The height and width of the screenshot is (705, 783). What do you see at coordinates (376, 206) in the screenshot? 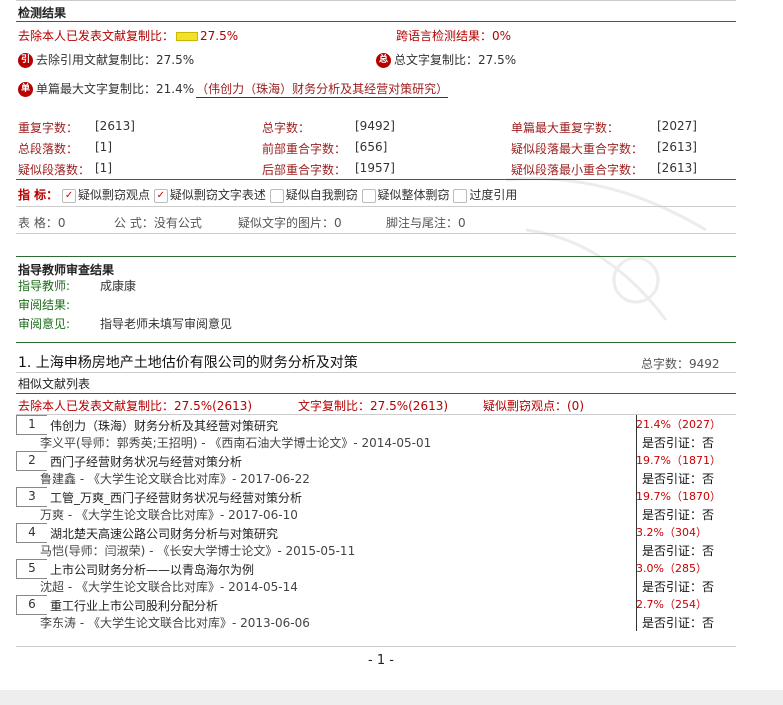
I see `misc-divider-top` at bounding box center [376, 206].